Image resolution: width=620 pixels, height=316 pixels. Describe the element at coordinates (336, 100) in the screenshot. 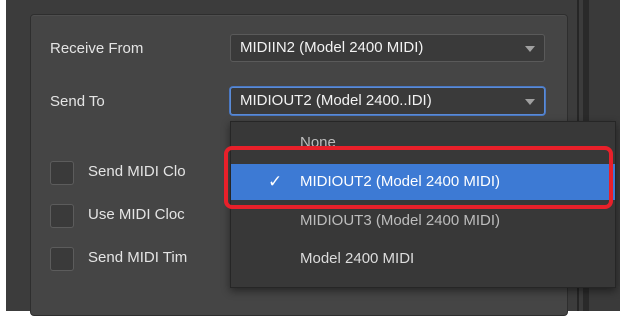

I see `send-to-value: MIDIOUT2 (Model 2400..IDI)` at that location.